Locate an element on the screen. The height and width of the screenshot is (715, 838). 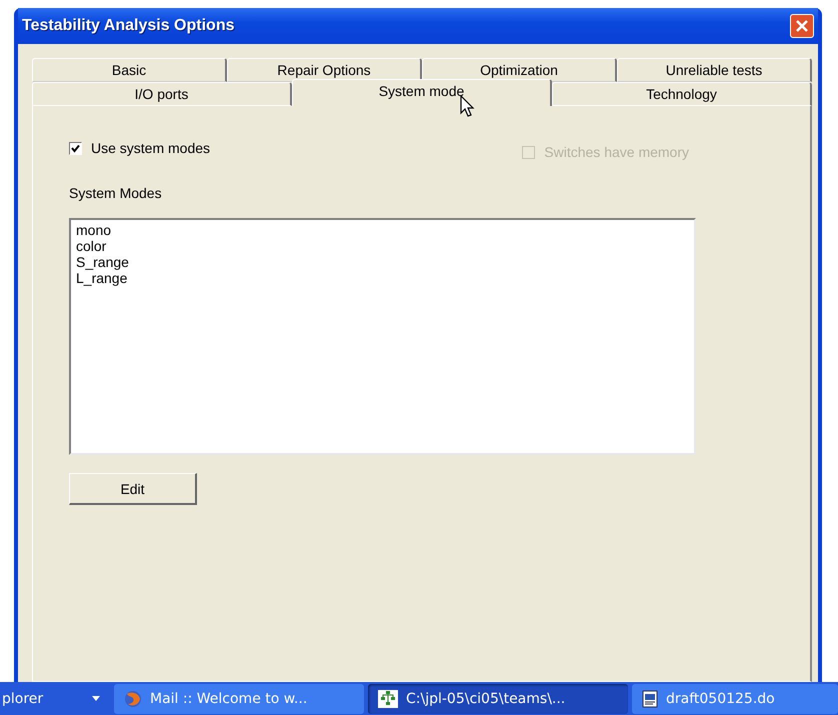
checkbox-label: Use system modes is located at coordinates (150, 148).